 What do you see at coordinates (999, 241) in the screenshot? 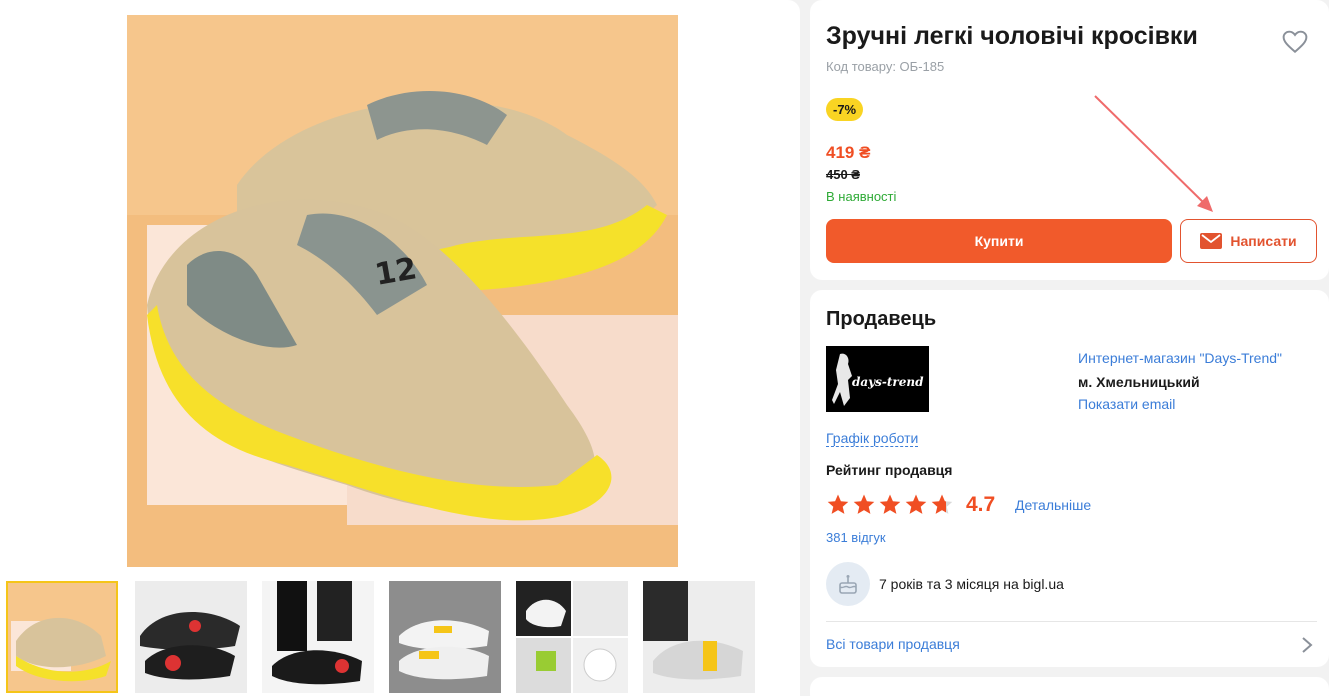
I see `buy-button: Купити` at bounding box center [999, 241].